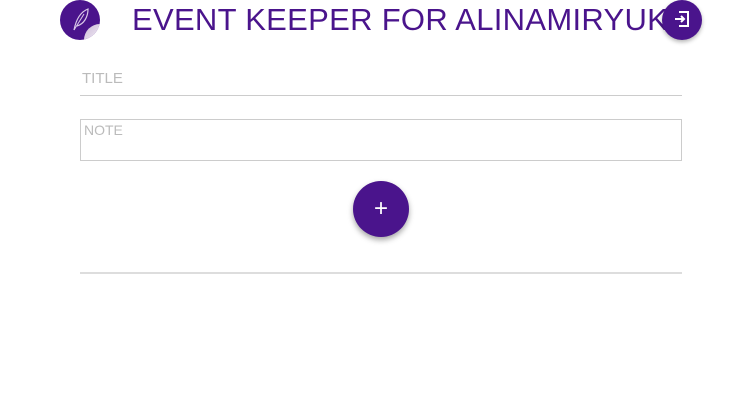  Describe the element at coordinates (80, 20) in the screenshot. I see `app-logo-feather-icon` at that location.